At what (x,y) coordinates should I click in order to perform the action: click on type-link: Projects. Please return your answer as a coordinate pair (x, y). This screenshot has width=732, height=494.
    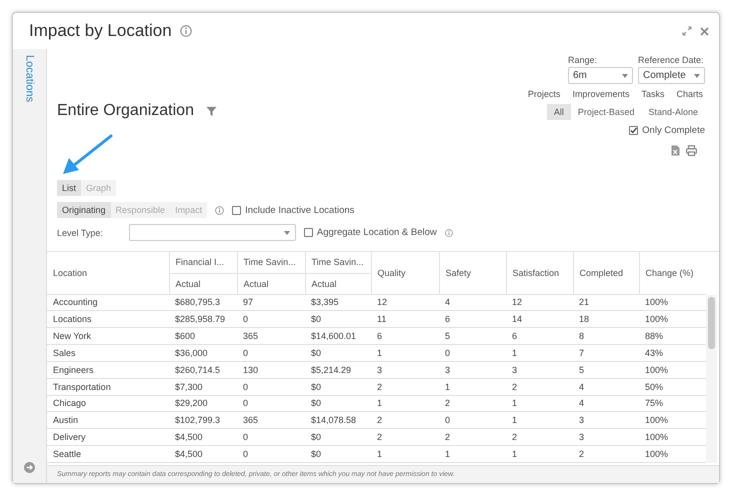
    Looking at the image, I should click on (544, 94).